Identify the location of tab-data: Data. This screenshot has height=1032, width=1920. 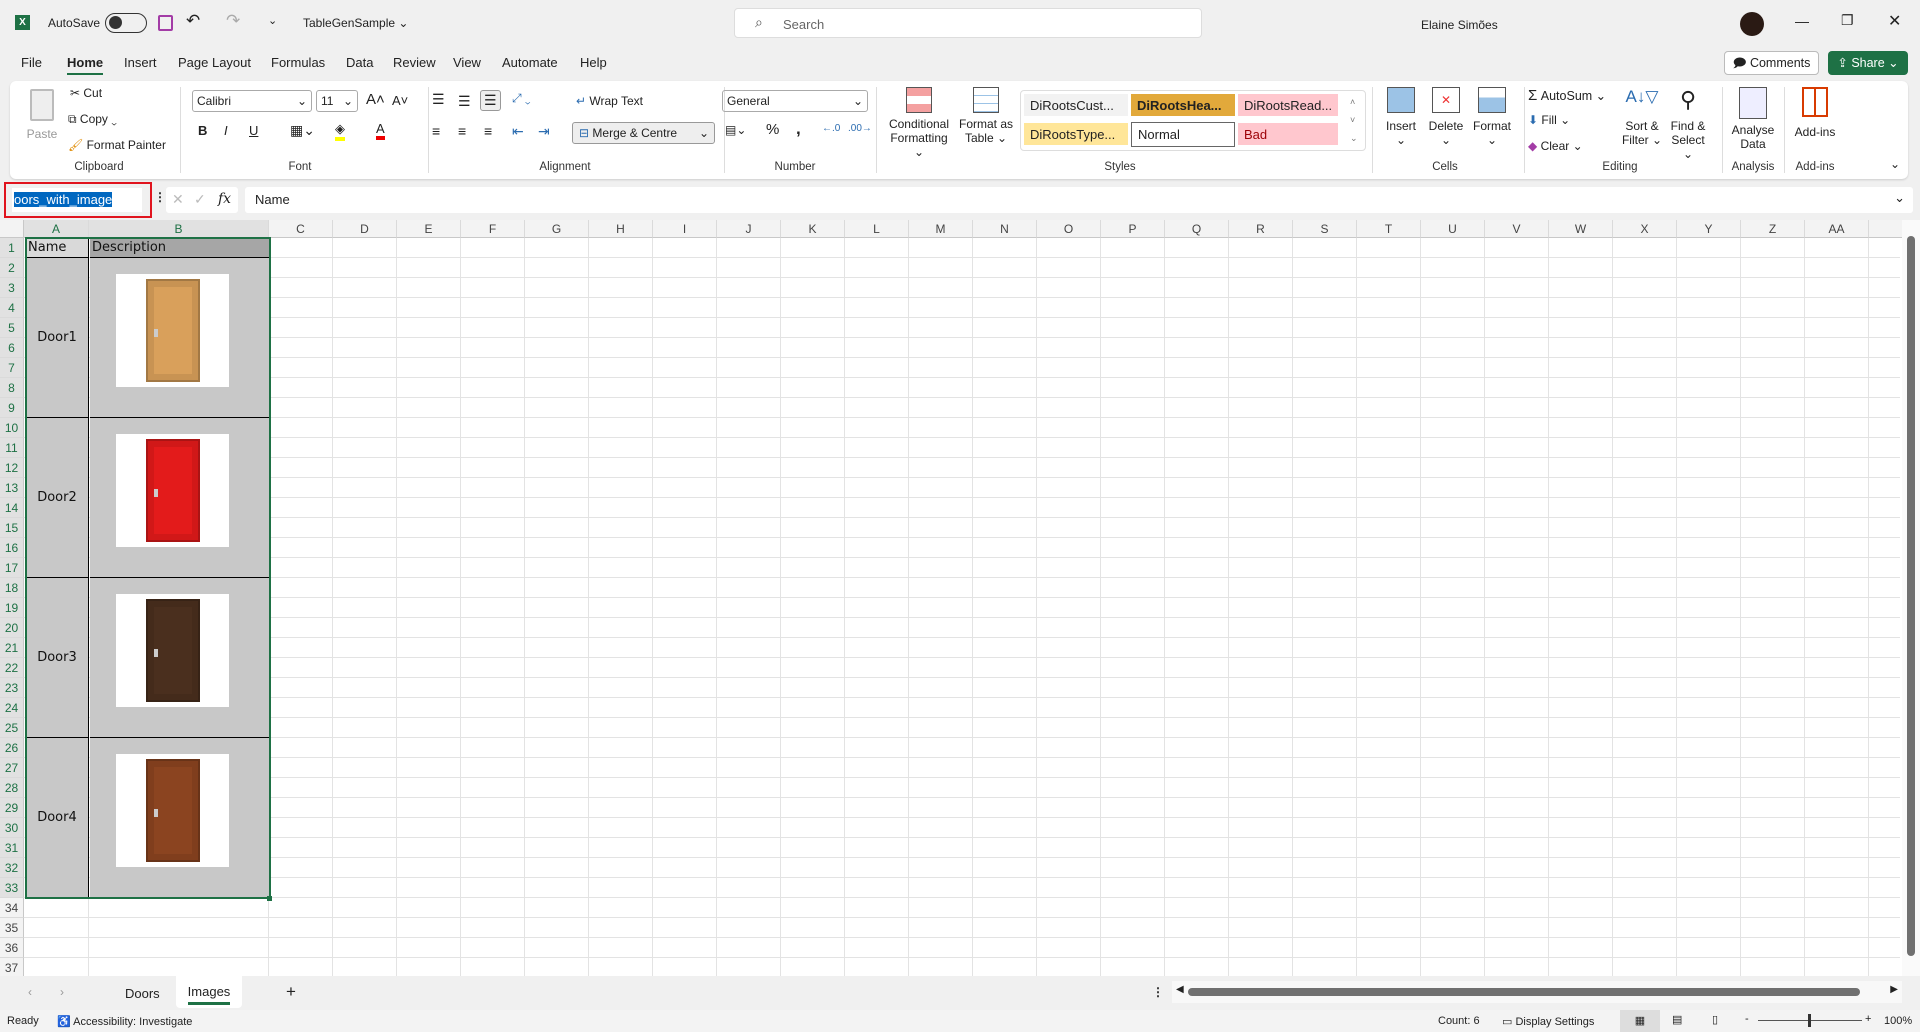
(359, 62).